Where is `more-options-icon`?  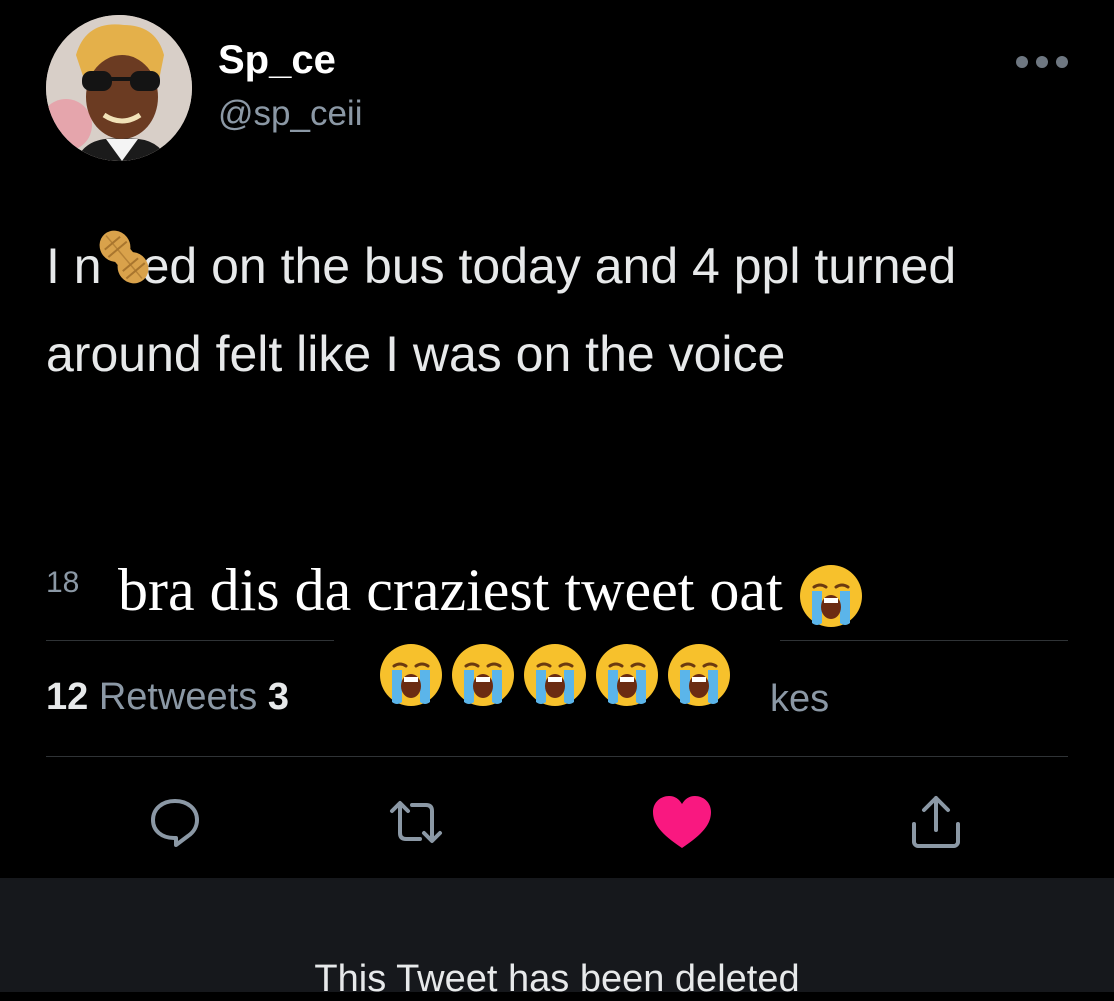
more-options-icon is located at coordinates (1042, 62).